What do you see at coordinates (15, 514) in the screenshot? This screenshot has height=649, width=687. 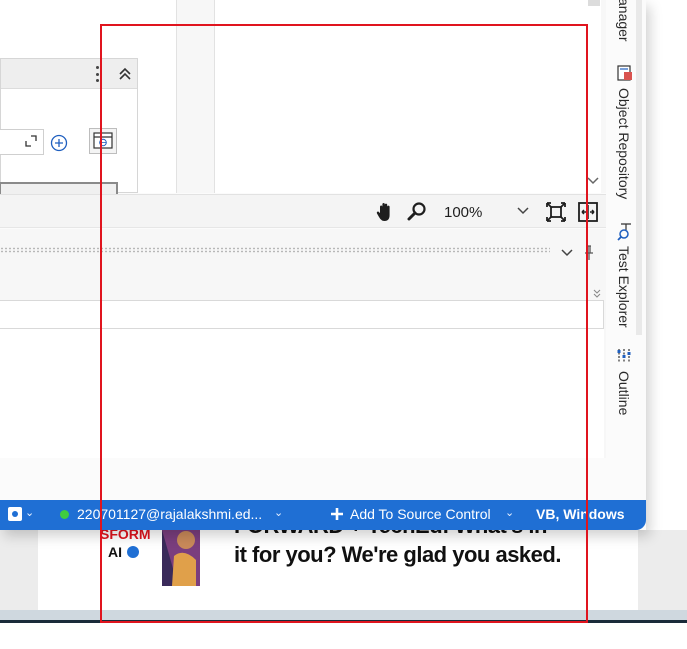 I see `notification-icon` at bounding box center [15, 514].